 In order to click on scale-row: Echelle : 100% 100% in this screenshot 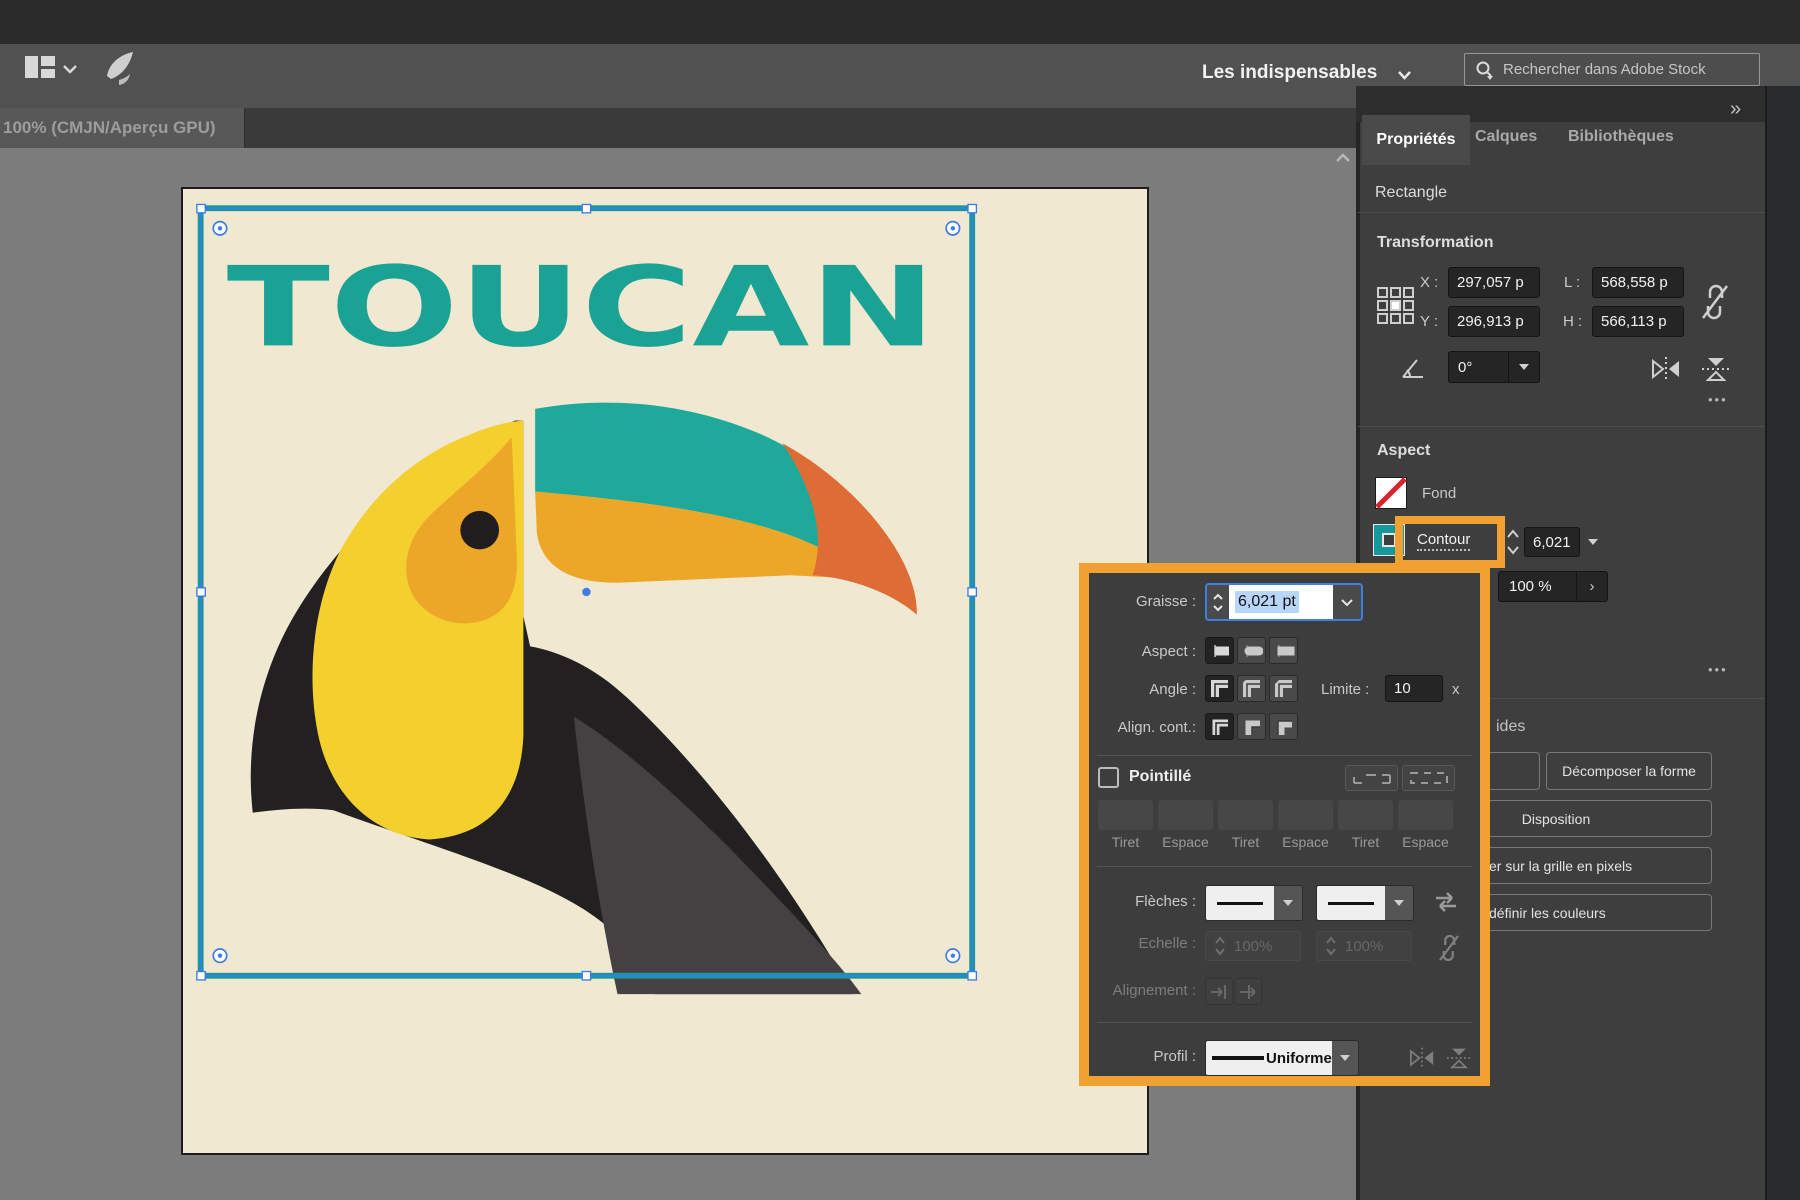, I will do `click(1284, 948)`.